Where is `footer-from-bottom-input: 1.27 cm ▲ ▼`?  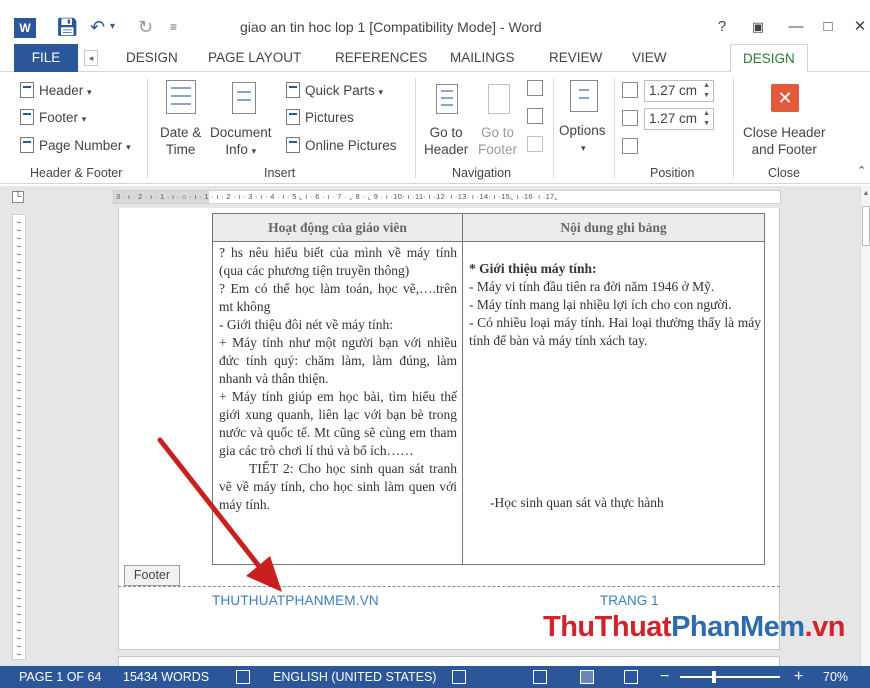 footer-from-bottom-input: 1.27 cm ▲ ▼ is located at coordinates (679, 119).